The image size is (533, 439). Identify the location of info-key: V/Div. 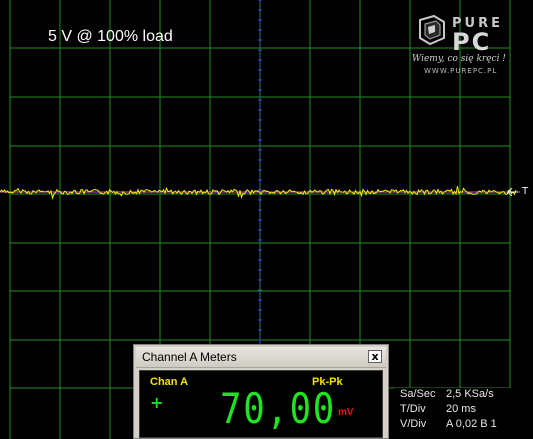
(413, 424).